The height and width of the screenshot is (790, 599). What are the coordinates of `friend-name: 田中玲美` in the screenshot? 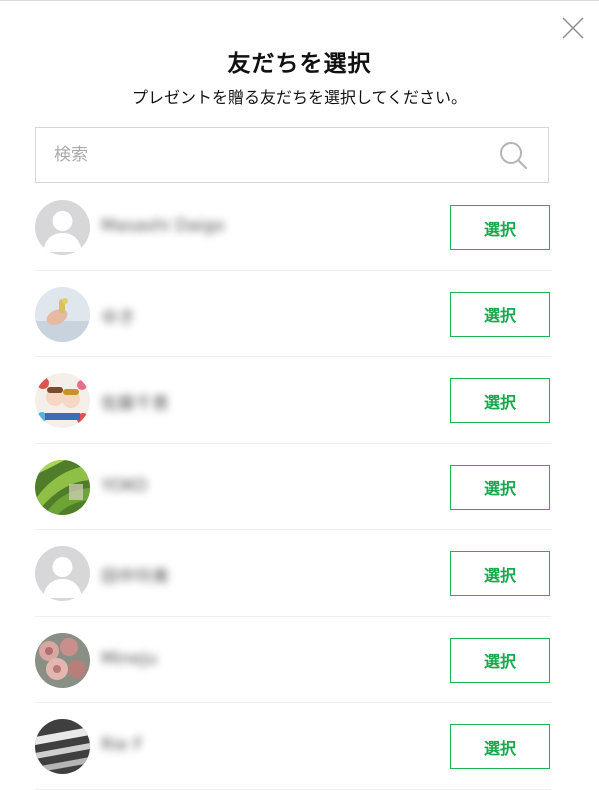 It's located at (135, 577).